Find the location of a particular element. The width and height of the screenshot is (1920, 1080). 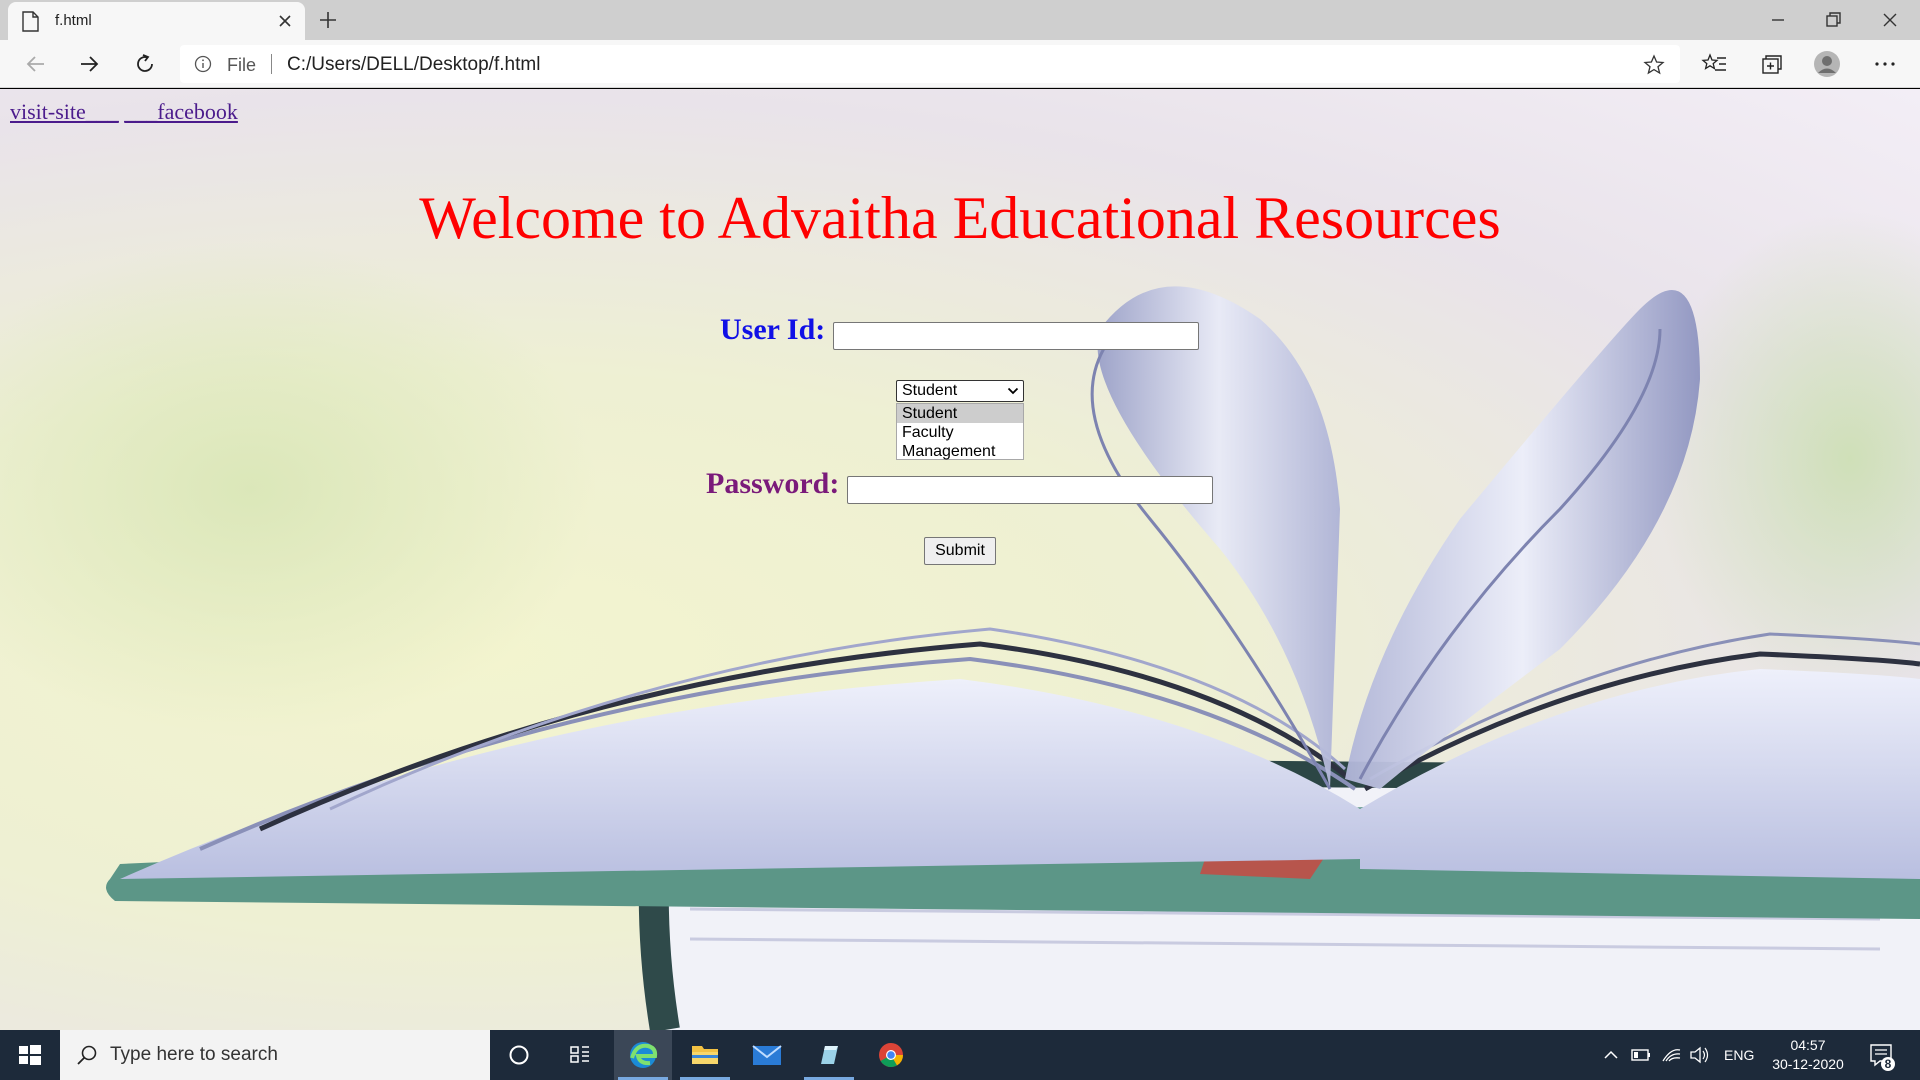

chevron-down-icon is located at coordinates (1013, 391).